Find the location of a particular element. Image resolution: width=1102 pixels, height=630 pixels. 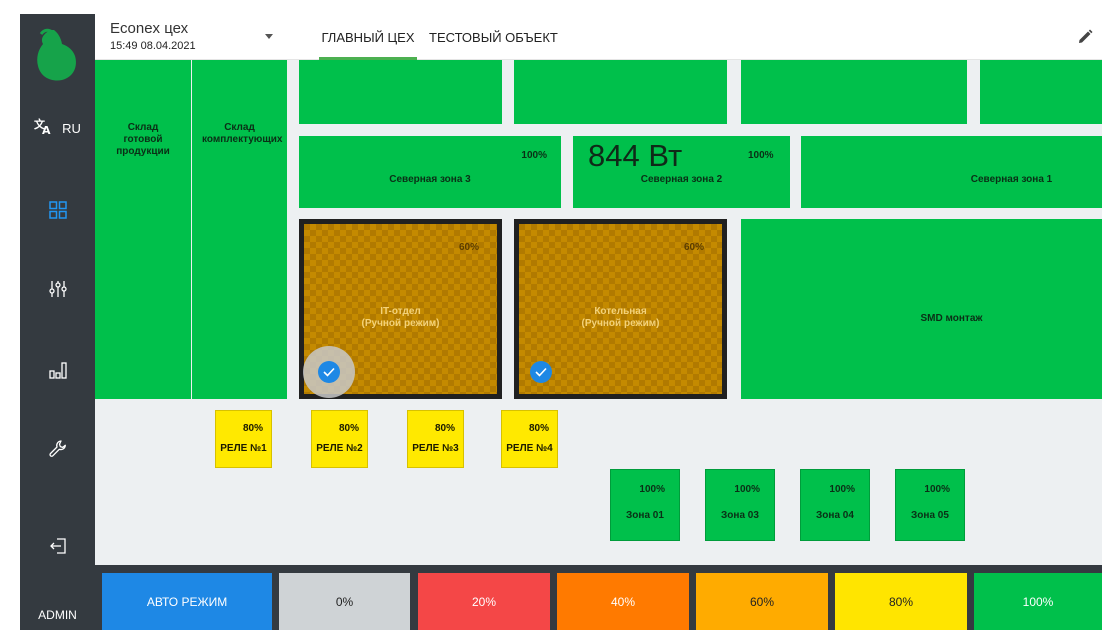

preset-bar: АВТО РЕЖИМ 0% 20% 40% 60% 80% 100% is located at coordinates (598, 597).